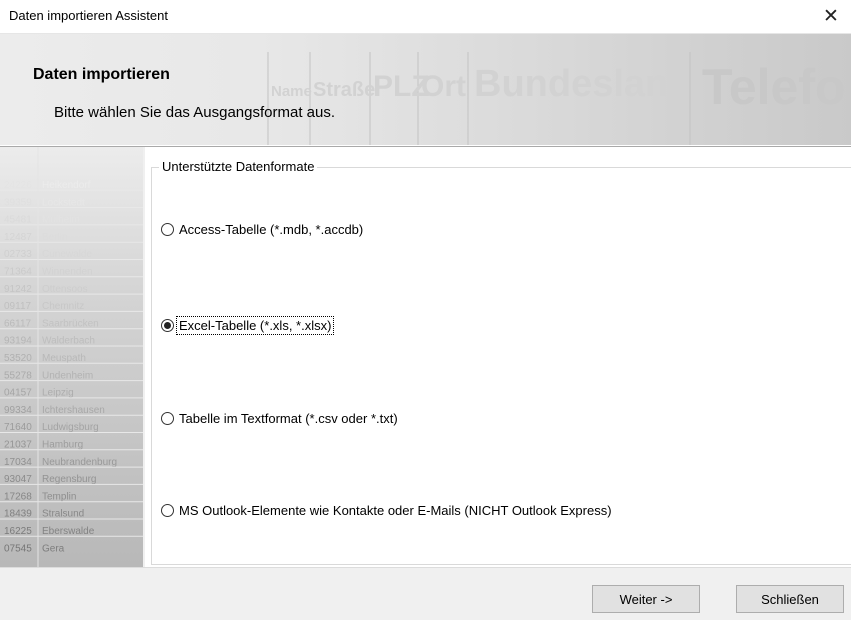  I want to click on sidebar-plz: 93194, so click(18, 341).